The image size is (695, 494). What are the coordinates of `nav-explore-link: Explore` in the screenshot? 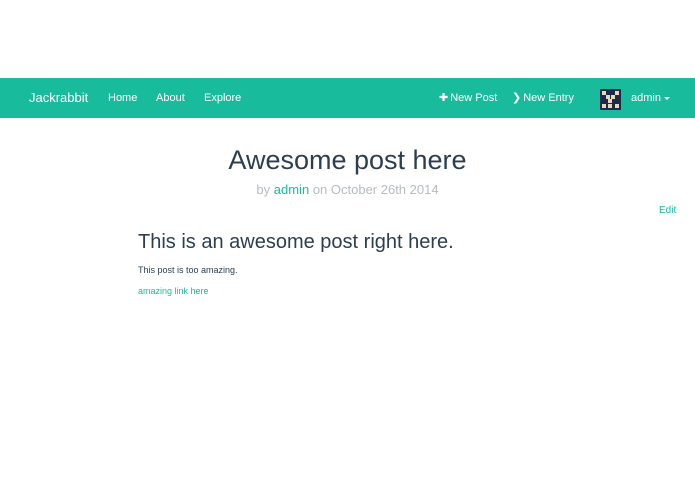 It's located at (222, 98).